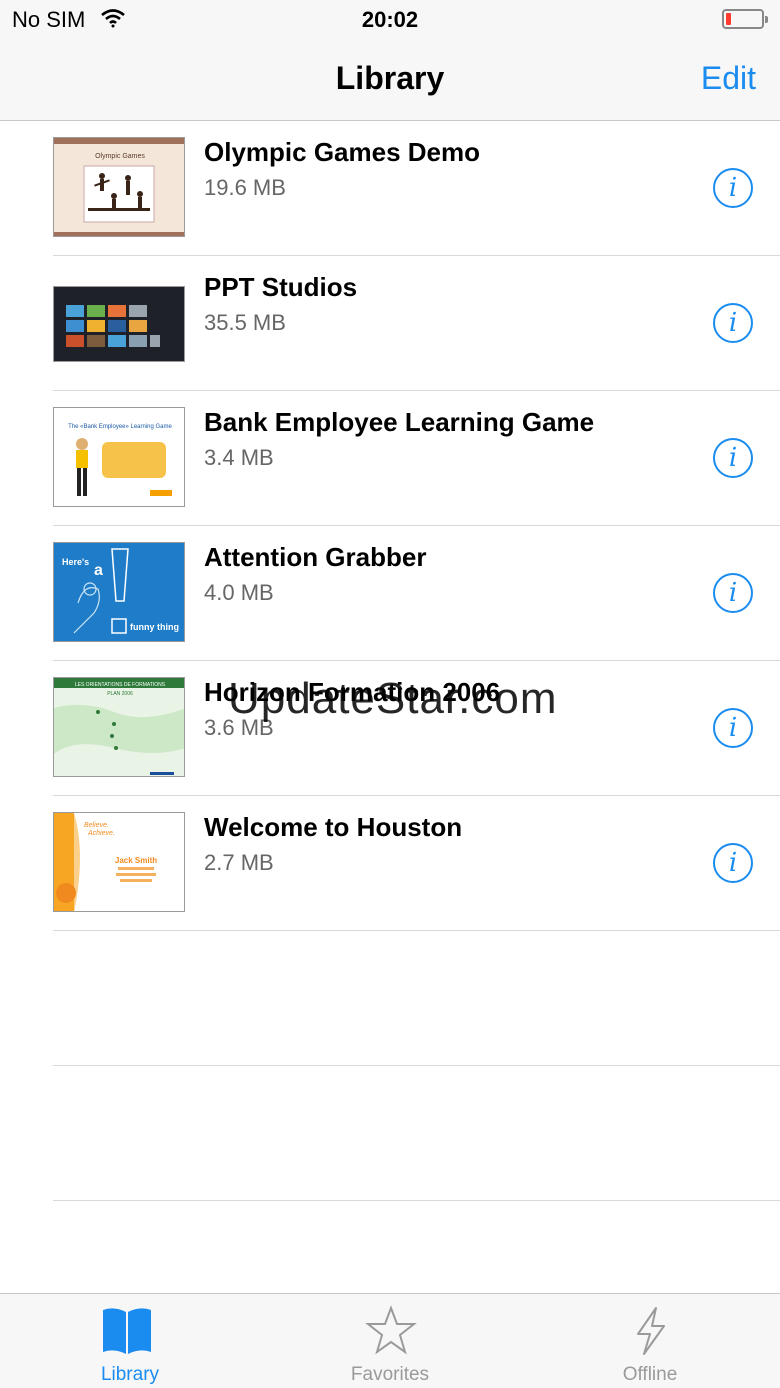 This screenshot has height=1388, width=780. I want to click on tab-library: Library, so click(130, 1341).